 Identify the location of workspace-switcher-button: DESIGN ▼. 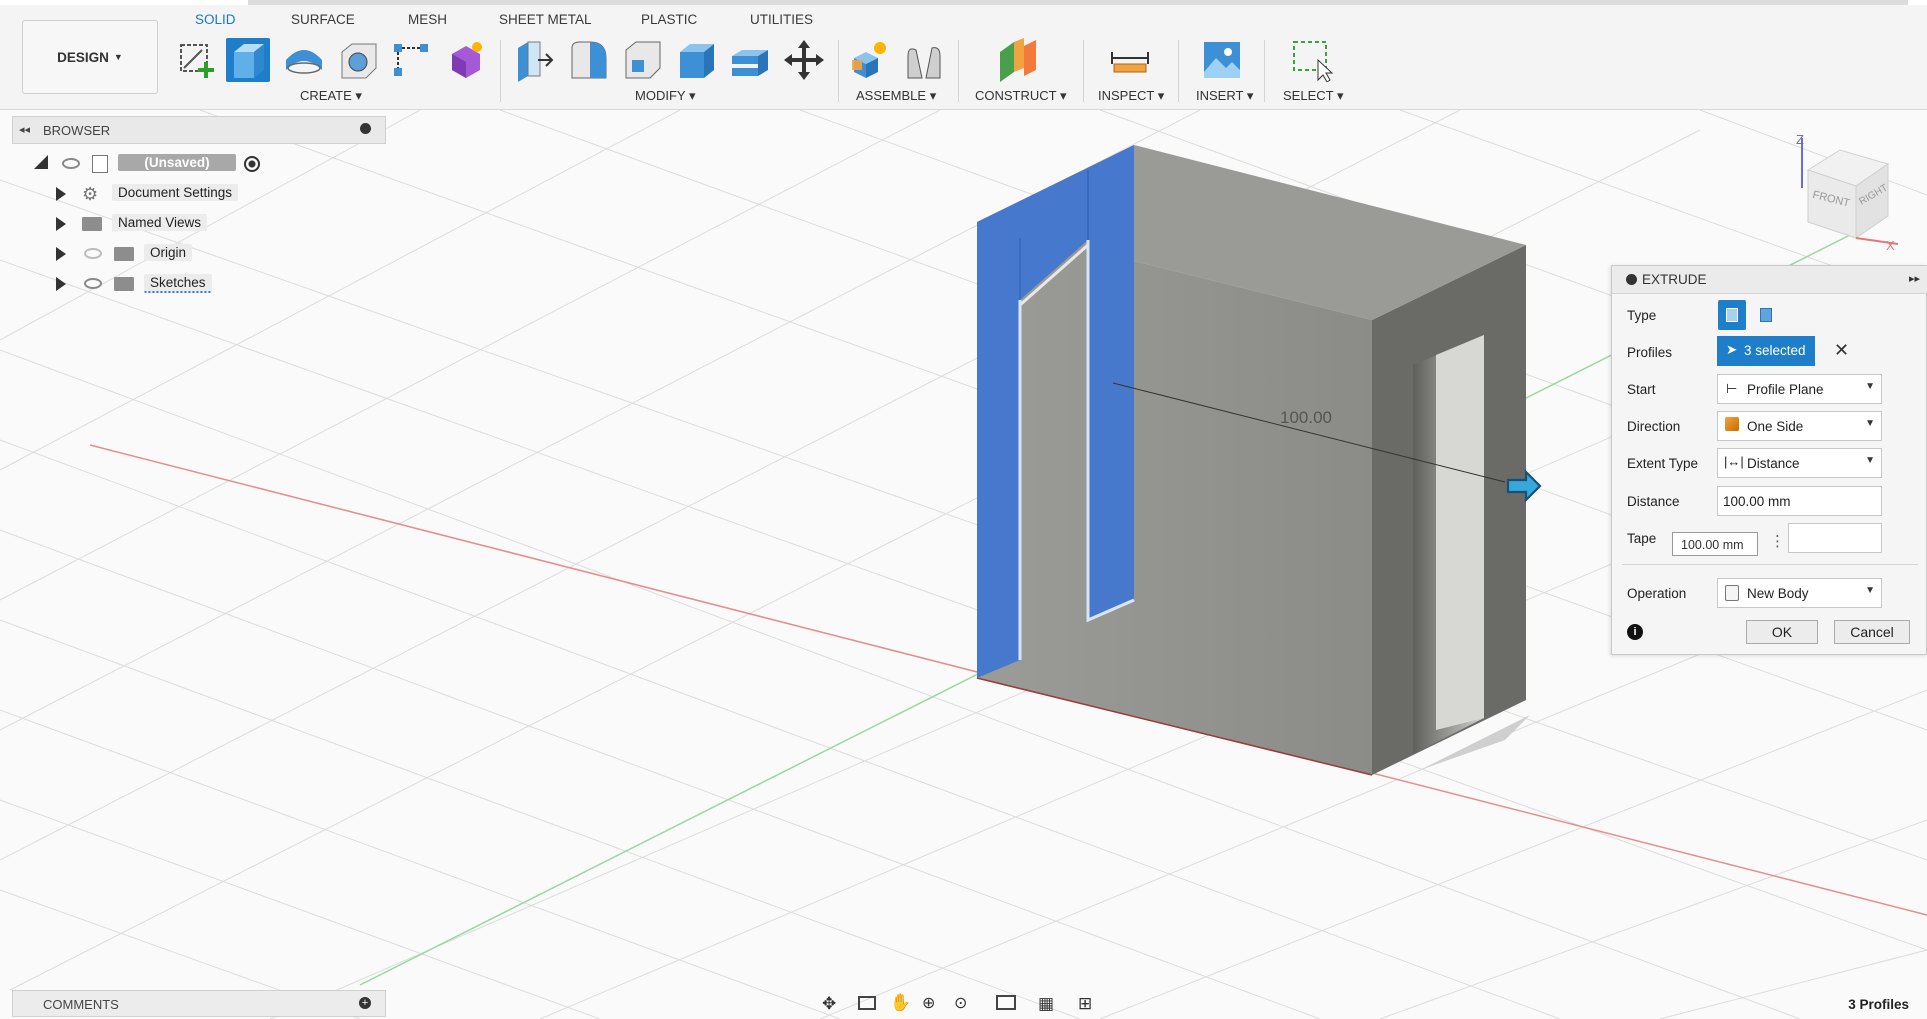
(90, 57).